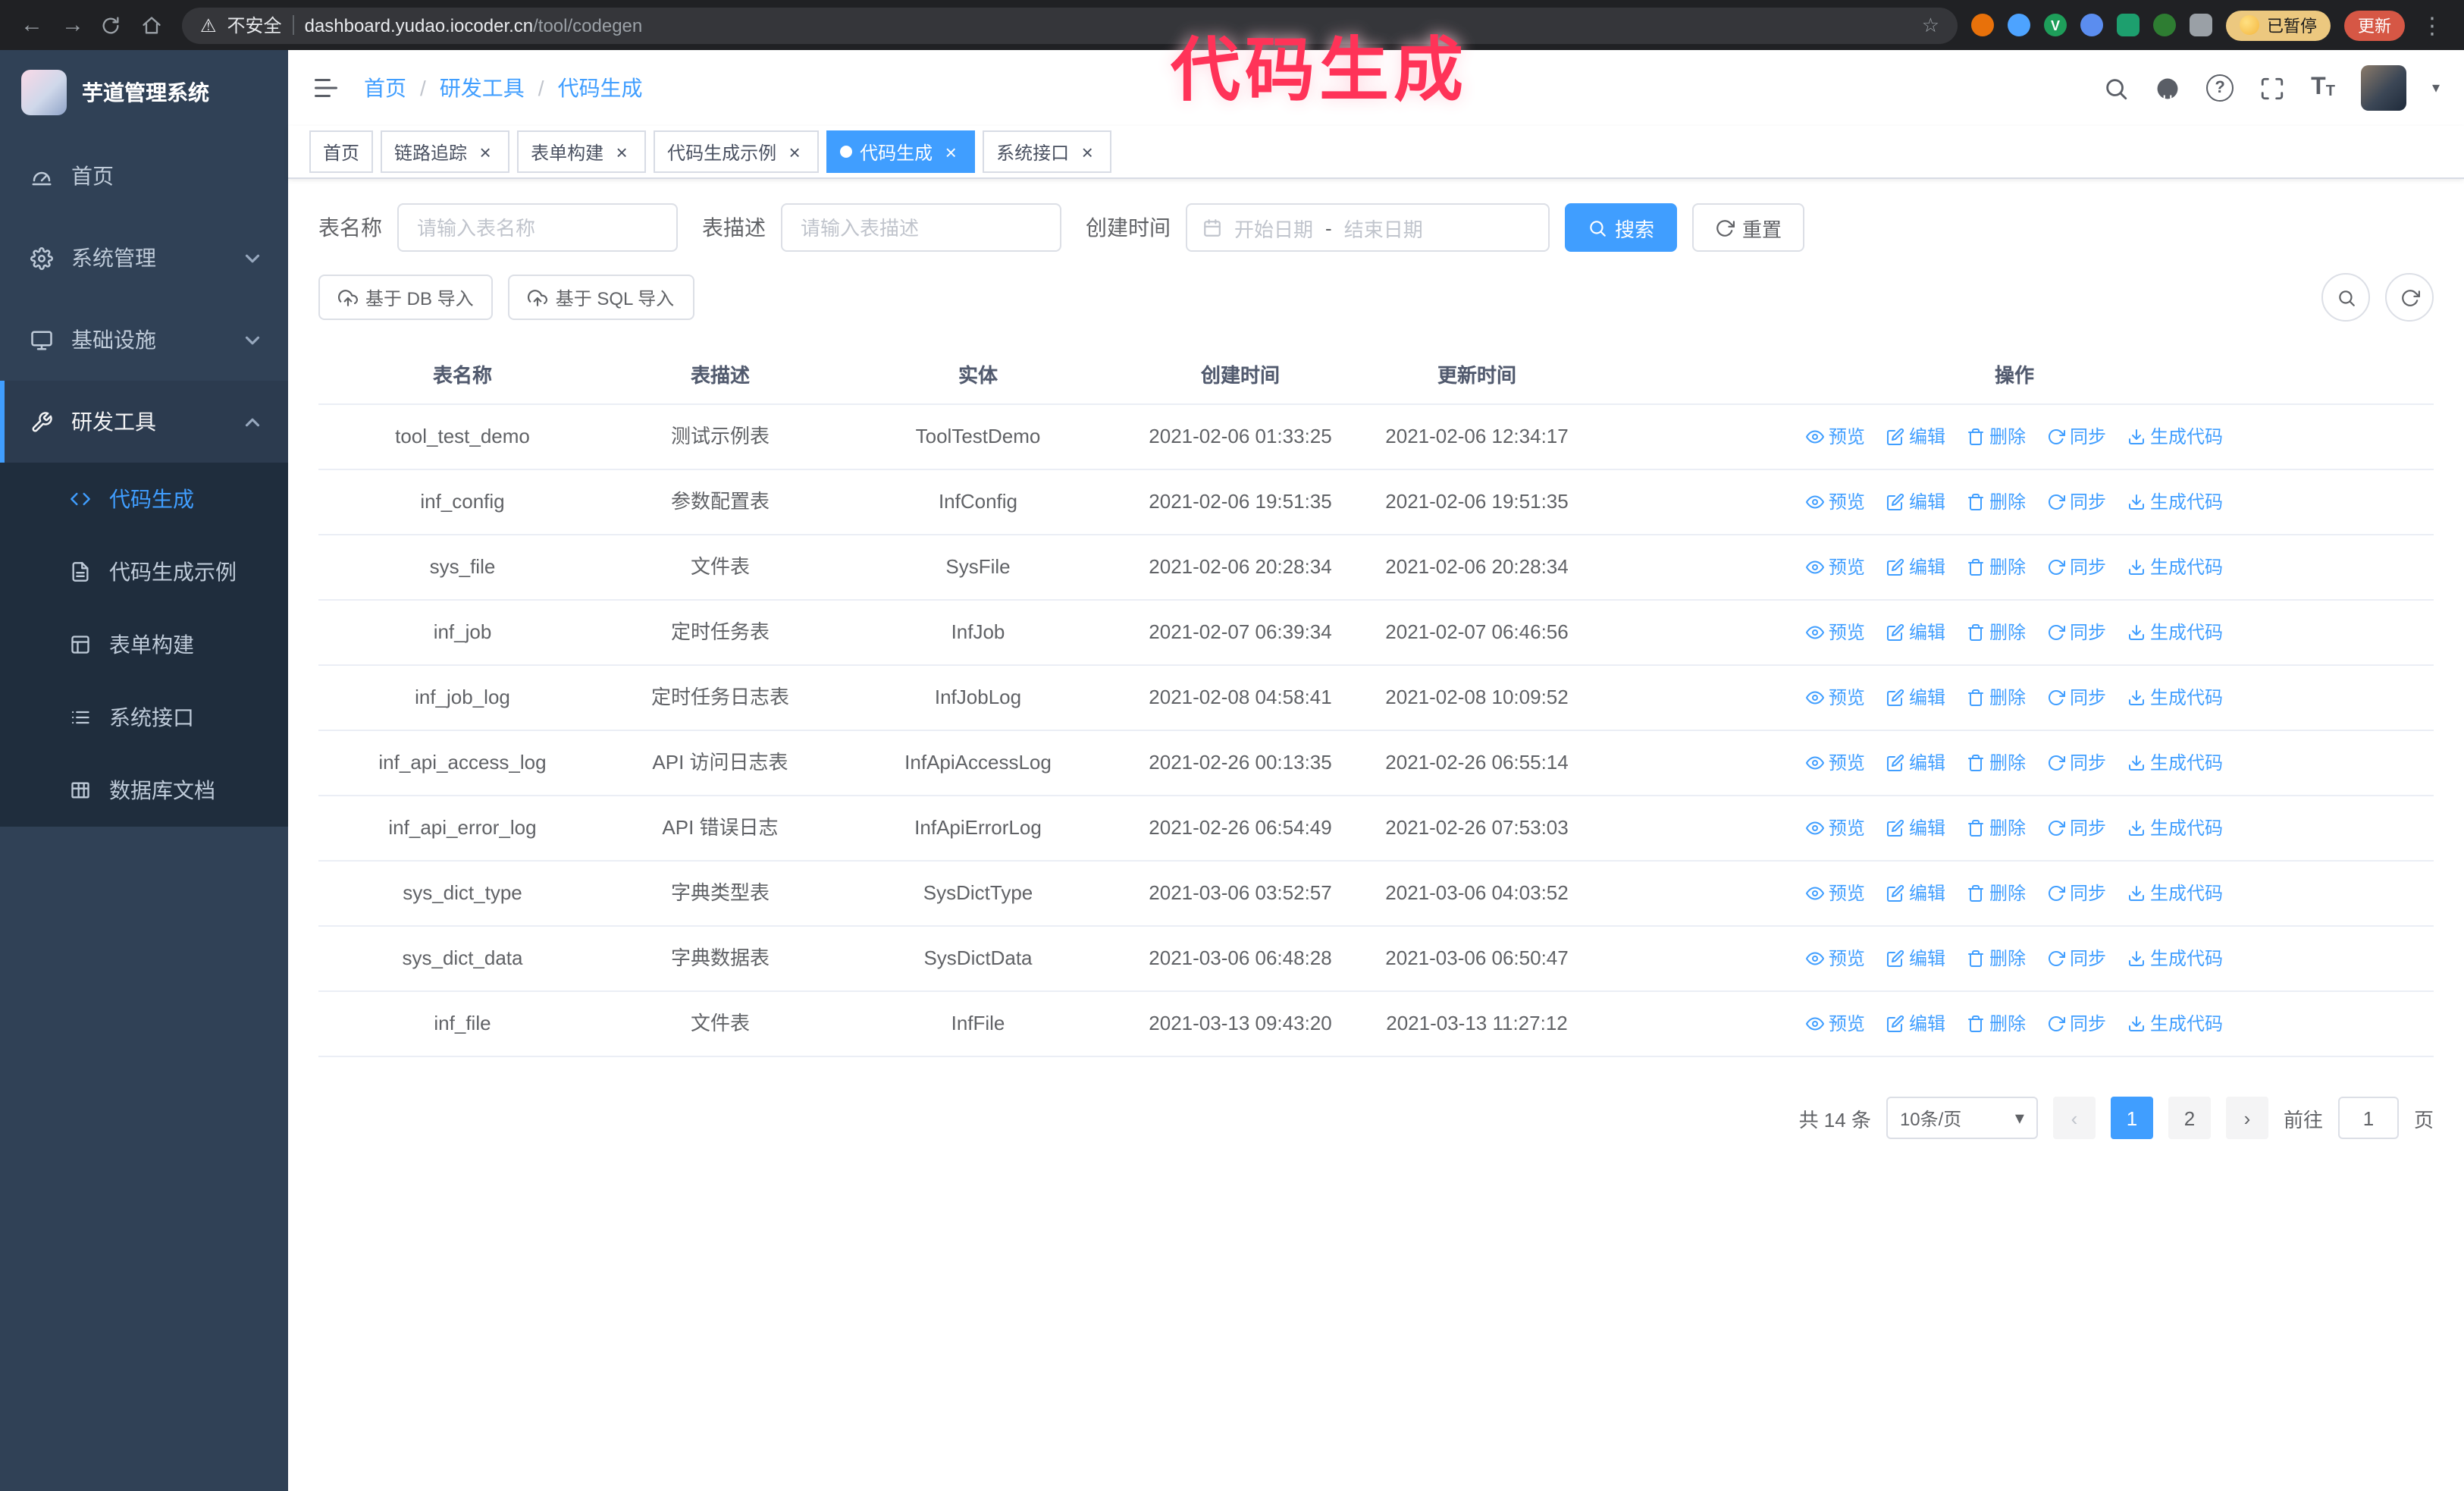  Describe the element at coordinates (2345, 297) in the screenshot. I see `toggle-search-button` at that location.